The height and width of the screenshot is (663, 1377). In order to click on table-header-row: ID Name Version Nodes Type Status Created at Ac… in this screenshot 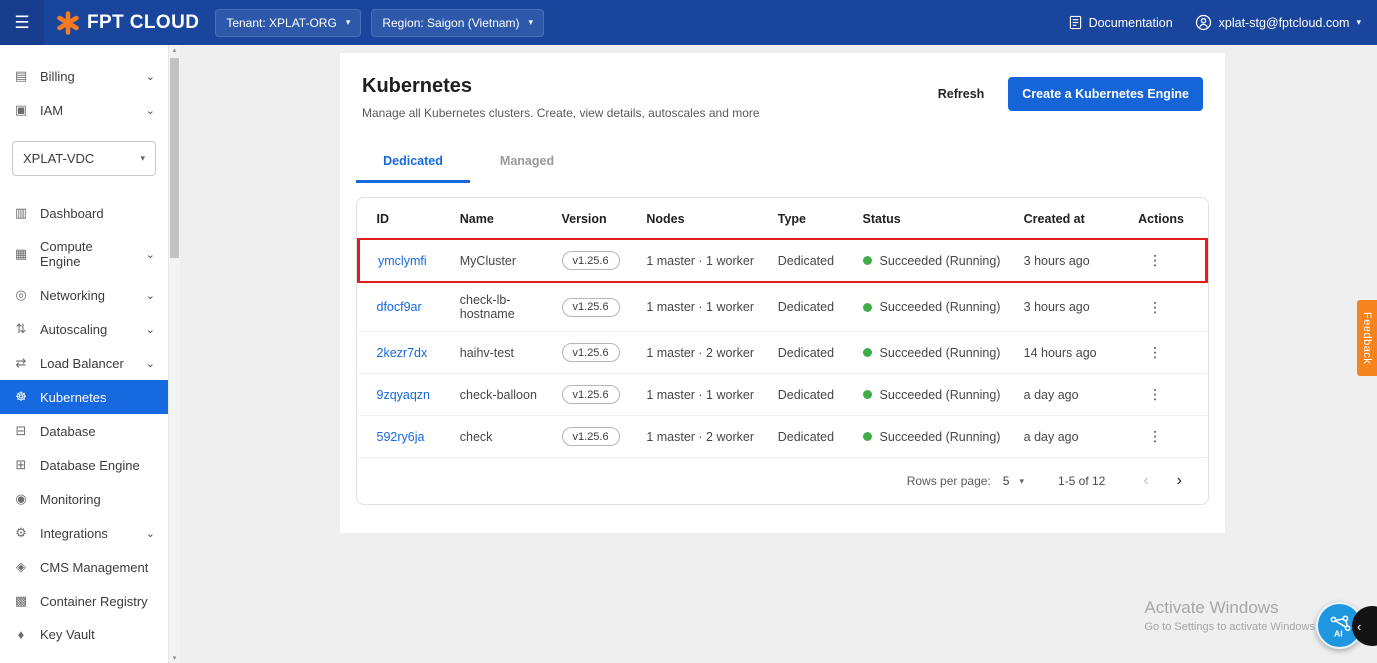, I will do `click(782, 219)`.